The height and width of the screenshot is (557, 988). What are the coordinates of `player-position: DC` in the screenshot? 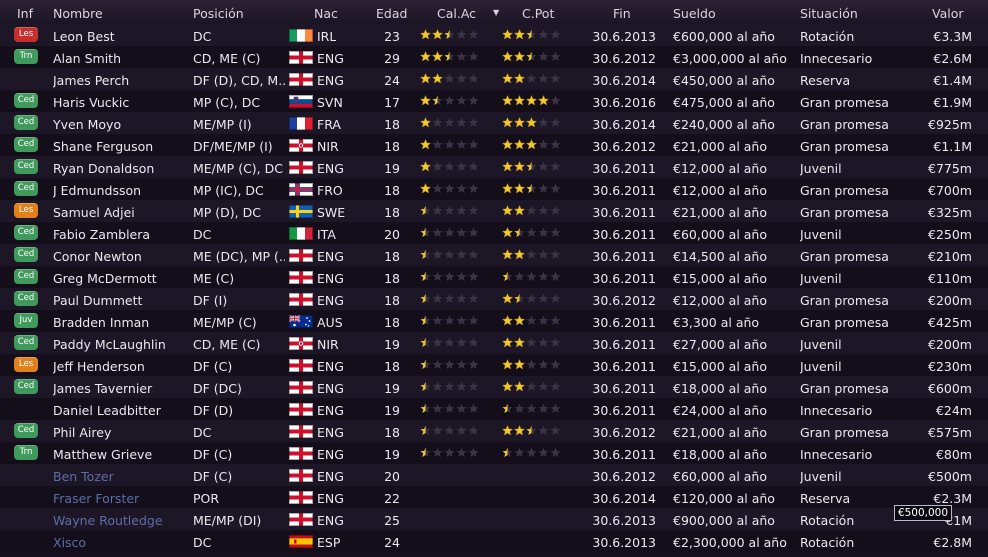 It's located at (202, 36).